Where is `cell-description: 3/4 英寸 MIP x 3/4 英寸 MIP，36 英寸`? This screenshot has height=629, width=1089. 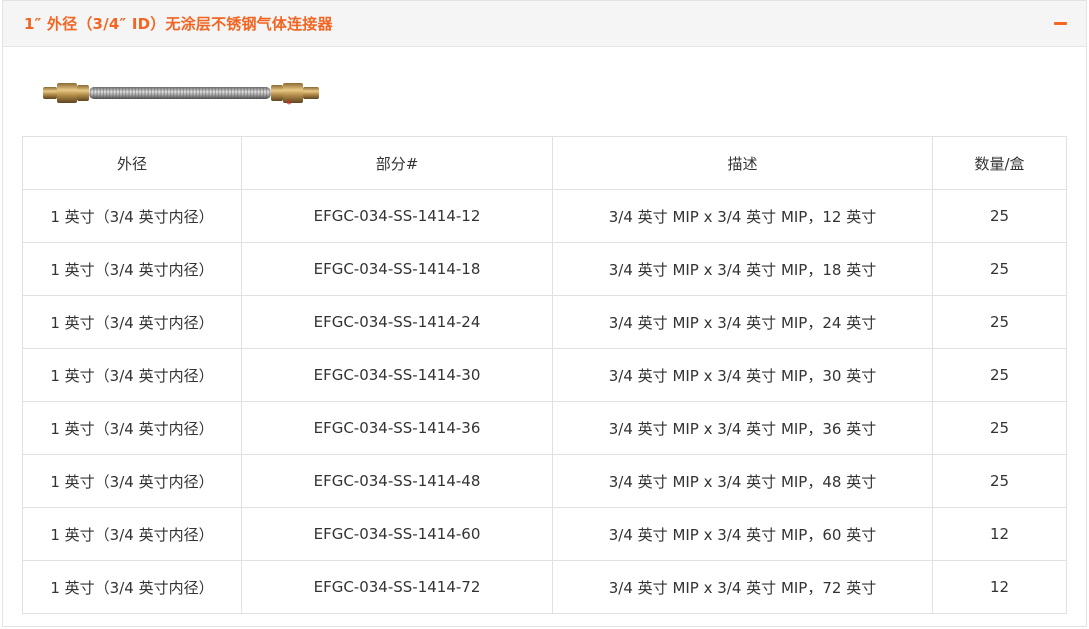 cell-description: 3/4 英寸 MIP x 3/4 英寸 MIP，36 英寸 is located at coordinates (742, 428).